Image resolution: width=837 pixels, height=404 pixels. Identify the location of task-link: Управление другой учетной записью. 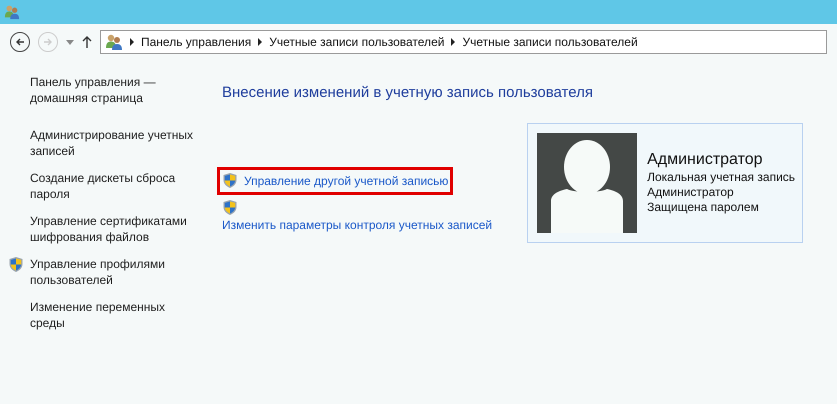
(346, 181).